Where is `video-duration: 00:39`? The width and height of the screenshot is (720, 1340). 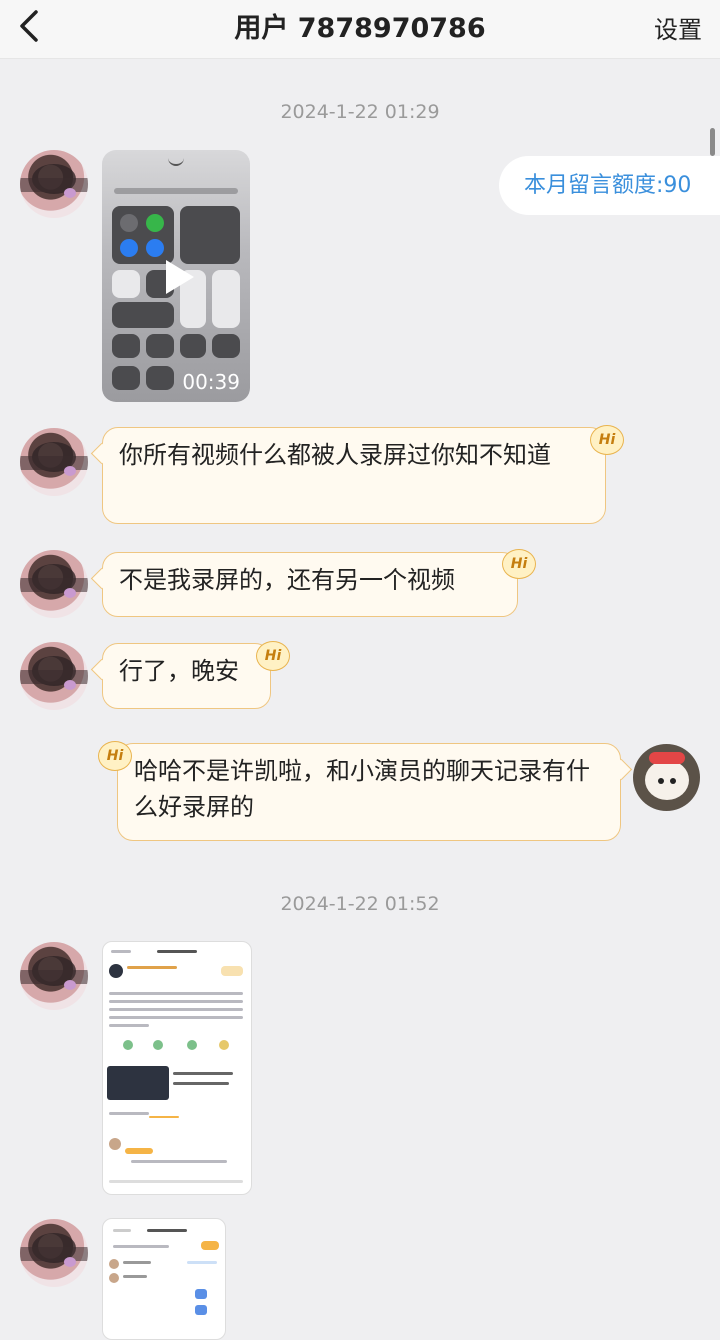
video-duration: 00:39 is located at coordinates (211, 382).